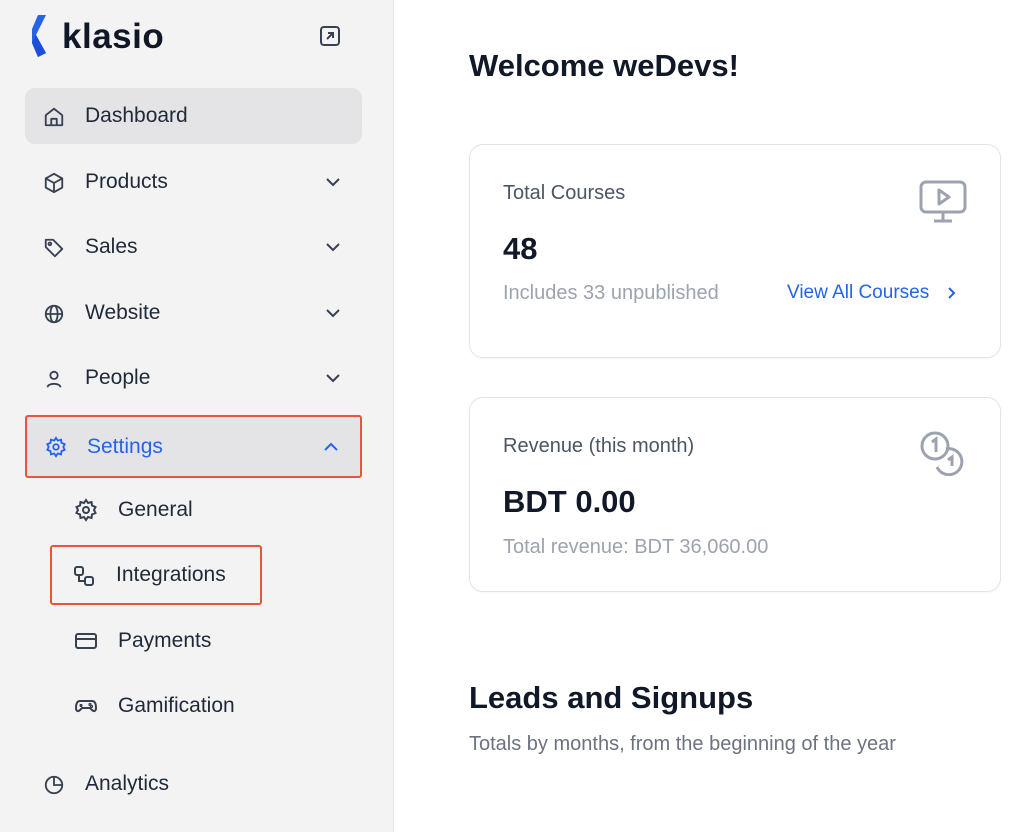 The image size is (1024, 832). I want to click on pie-chart-icon, so click(54, 785).